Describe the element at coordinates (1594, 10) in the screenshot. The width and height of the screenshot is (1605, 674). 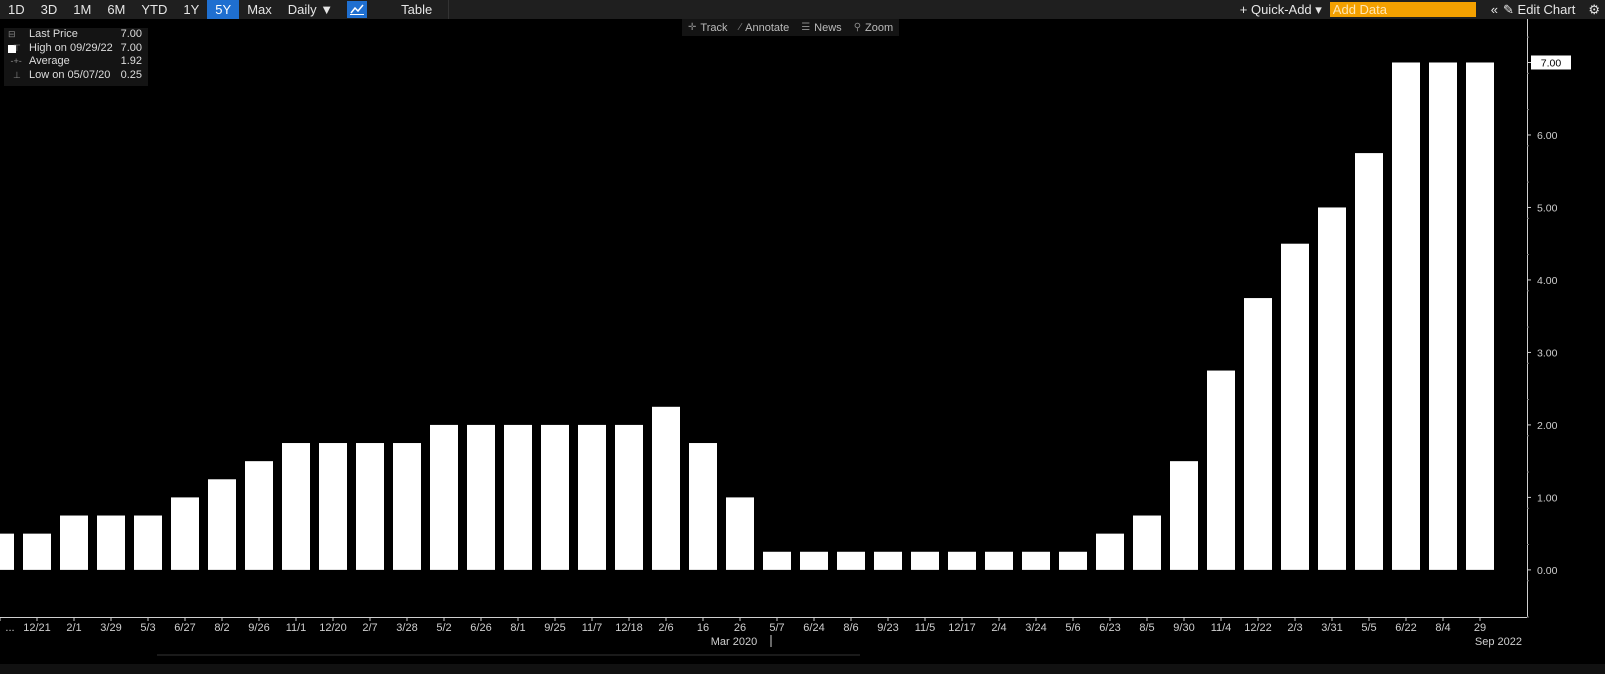
I see `gear-icon: ⚙` at that location.